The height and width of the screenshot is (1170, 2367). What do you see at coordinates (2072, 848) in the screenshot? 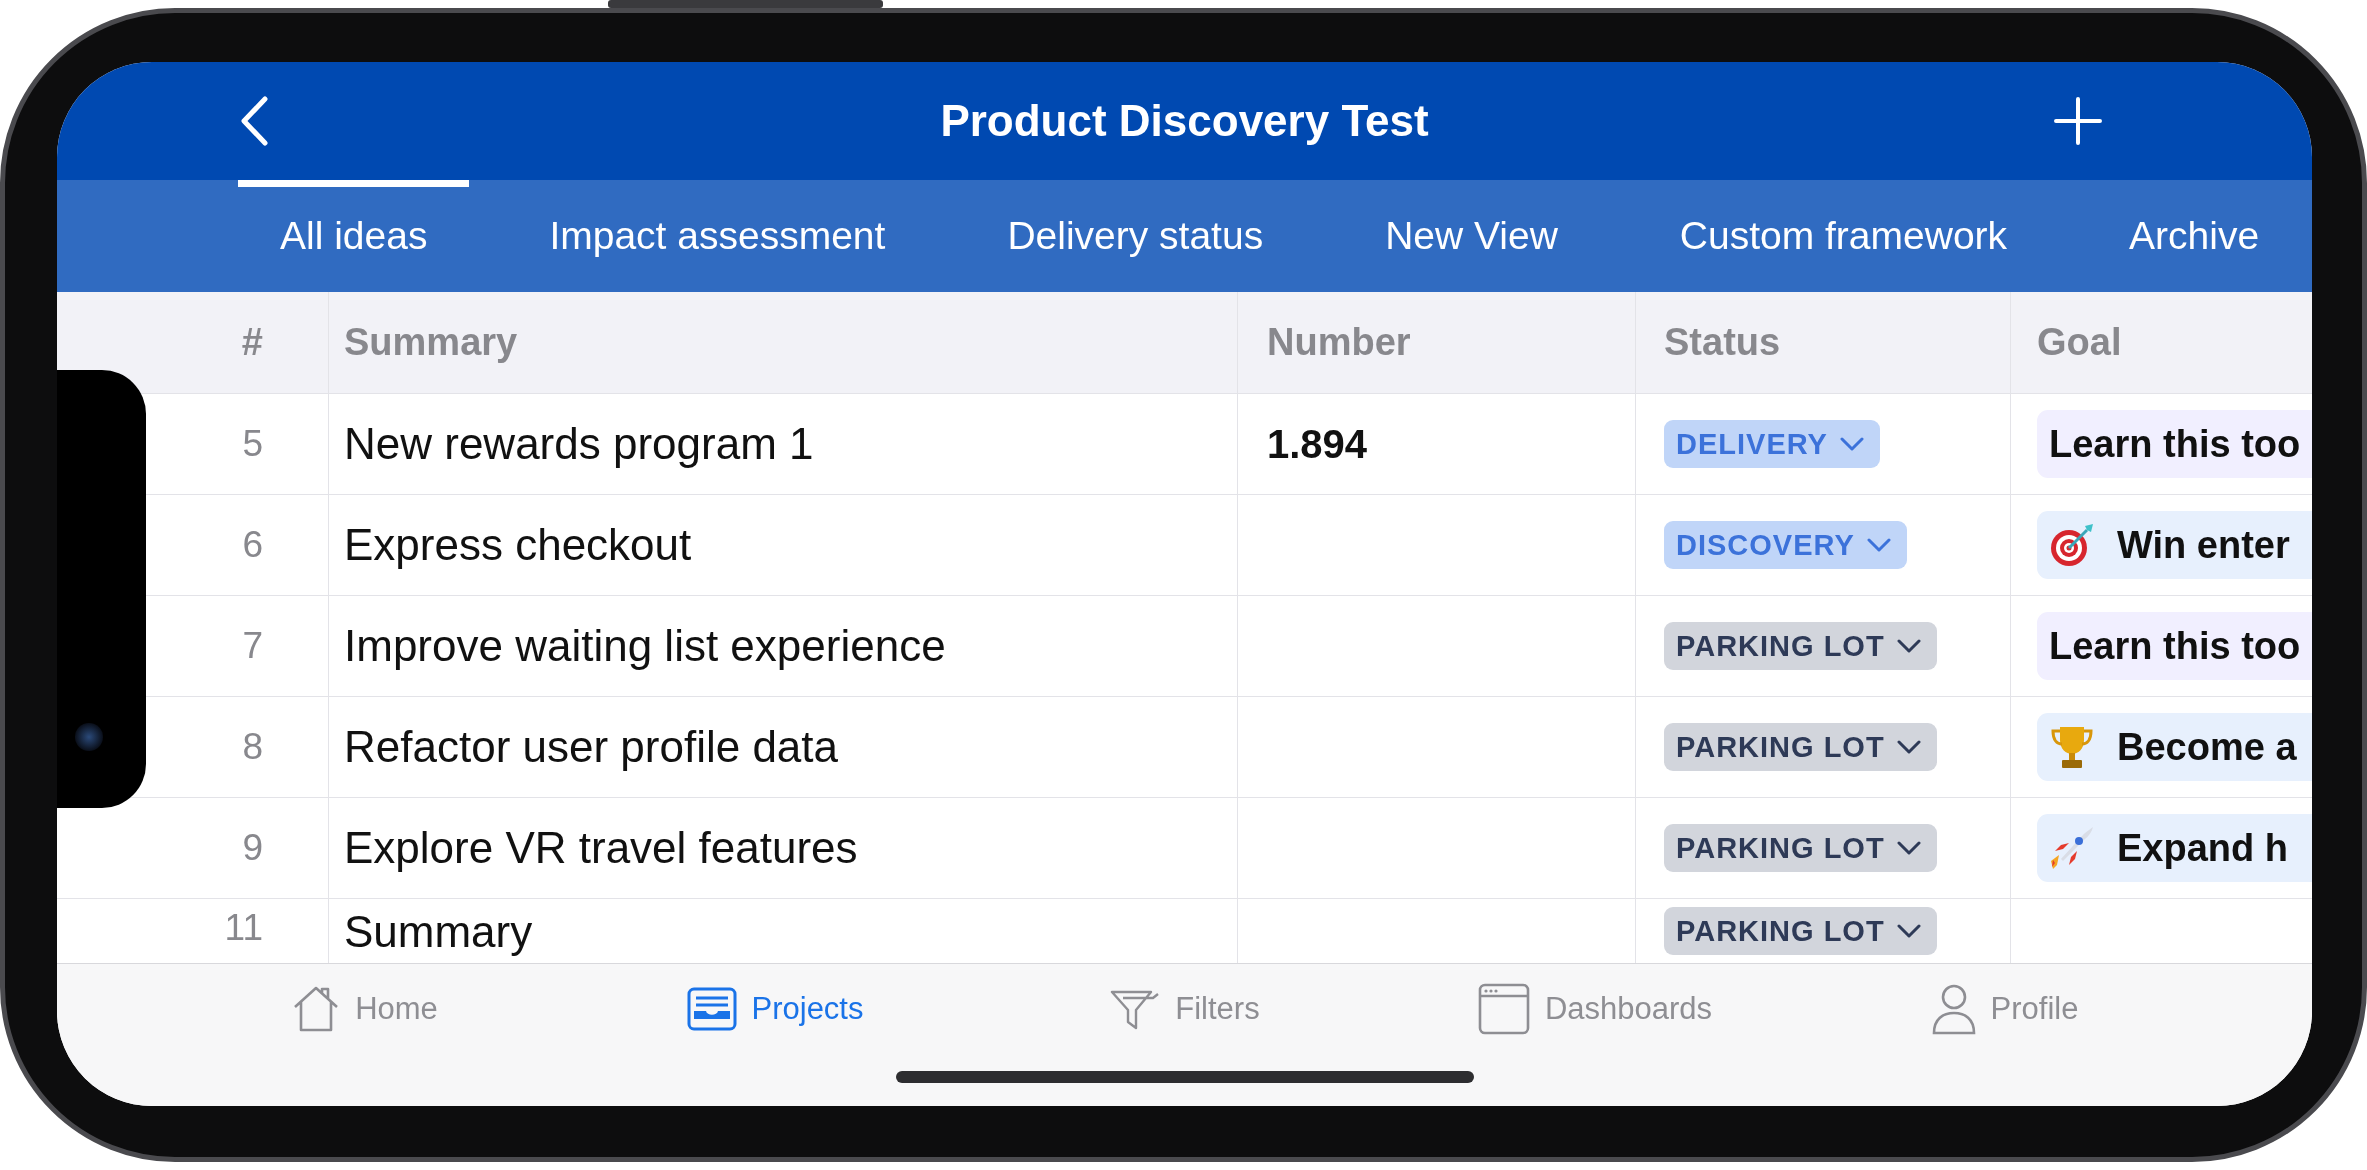
I see `rocket-icon` at bounding box center [2072, 848].